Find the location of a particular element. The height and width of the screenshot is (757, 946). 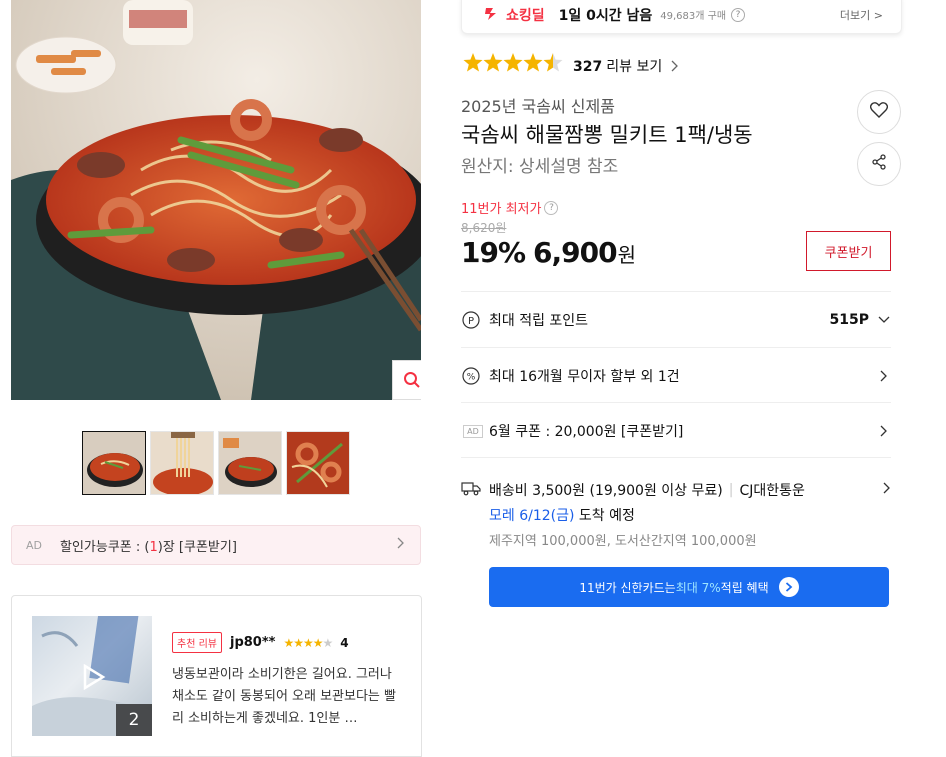

points-value: 515P is located at coordinates (849, 320).